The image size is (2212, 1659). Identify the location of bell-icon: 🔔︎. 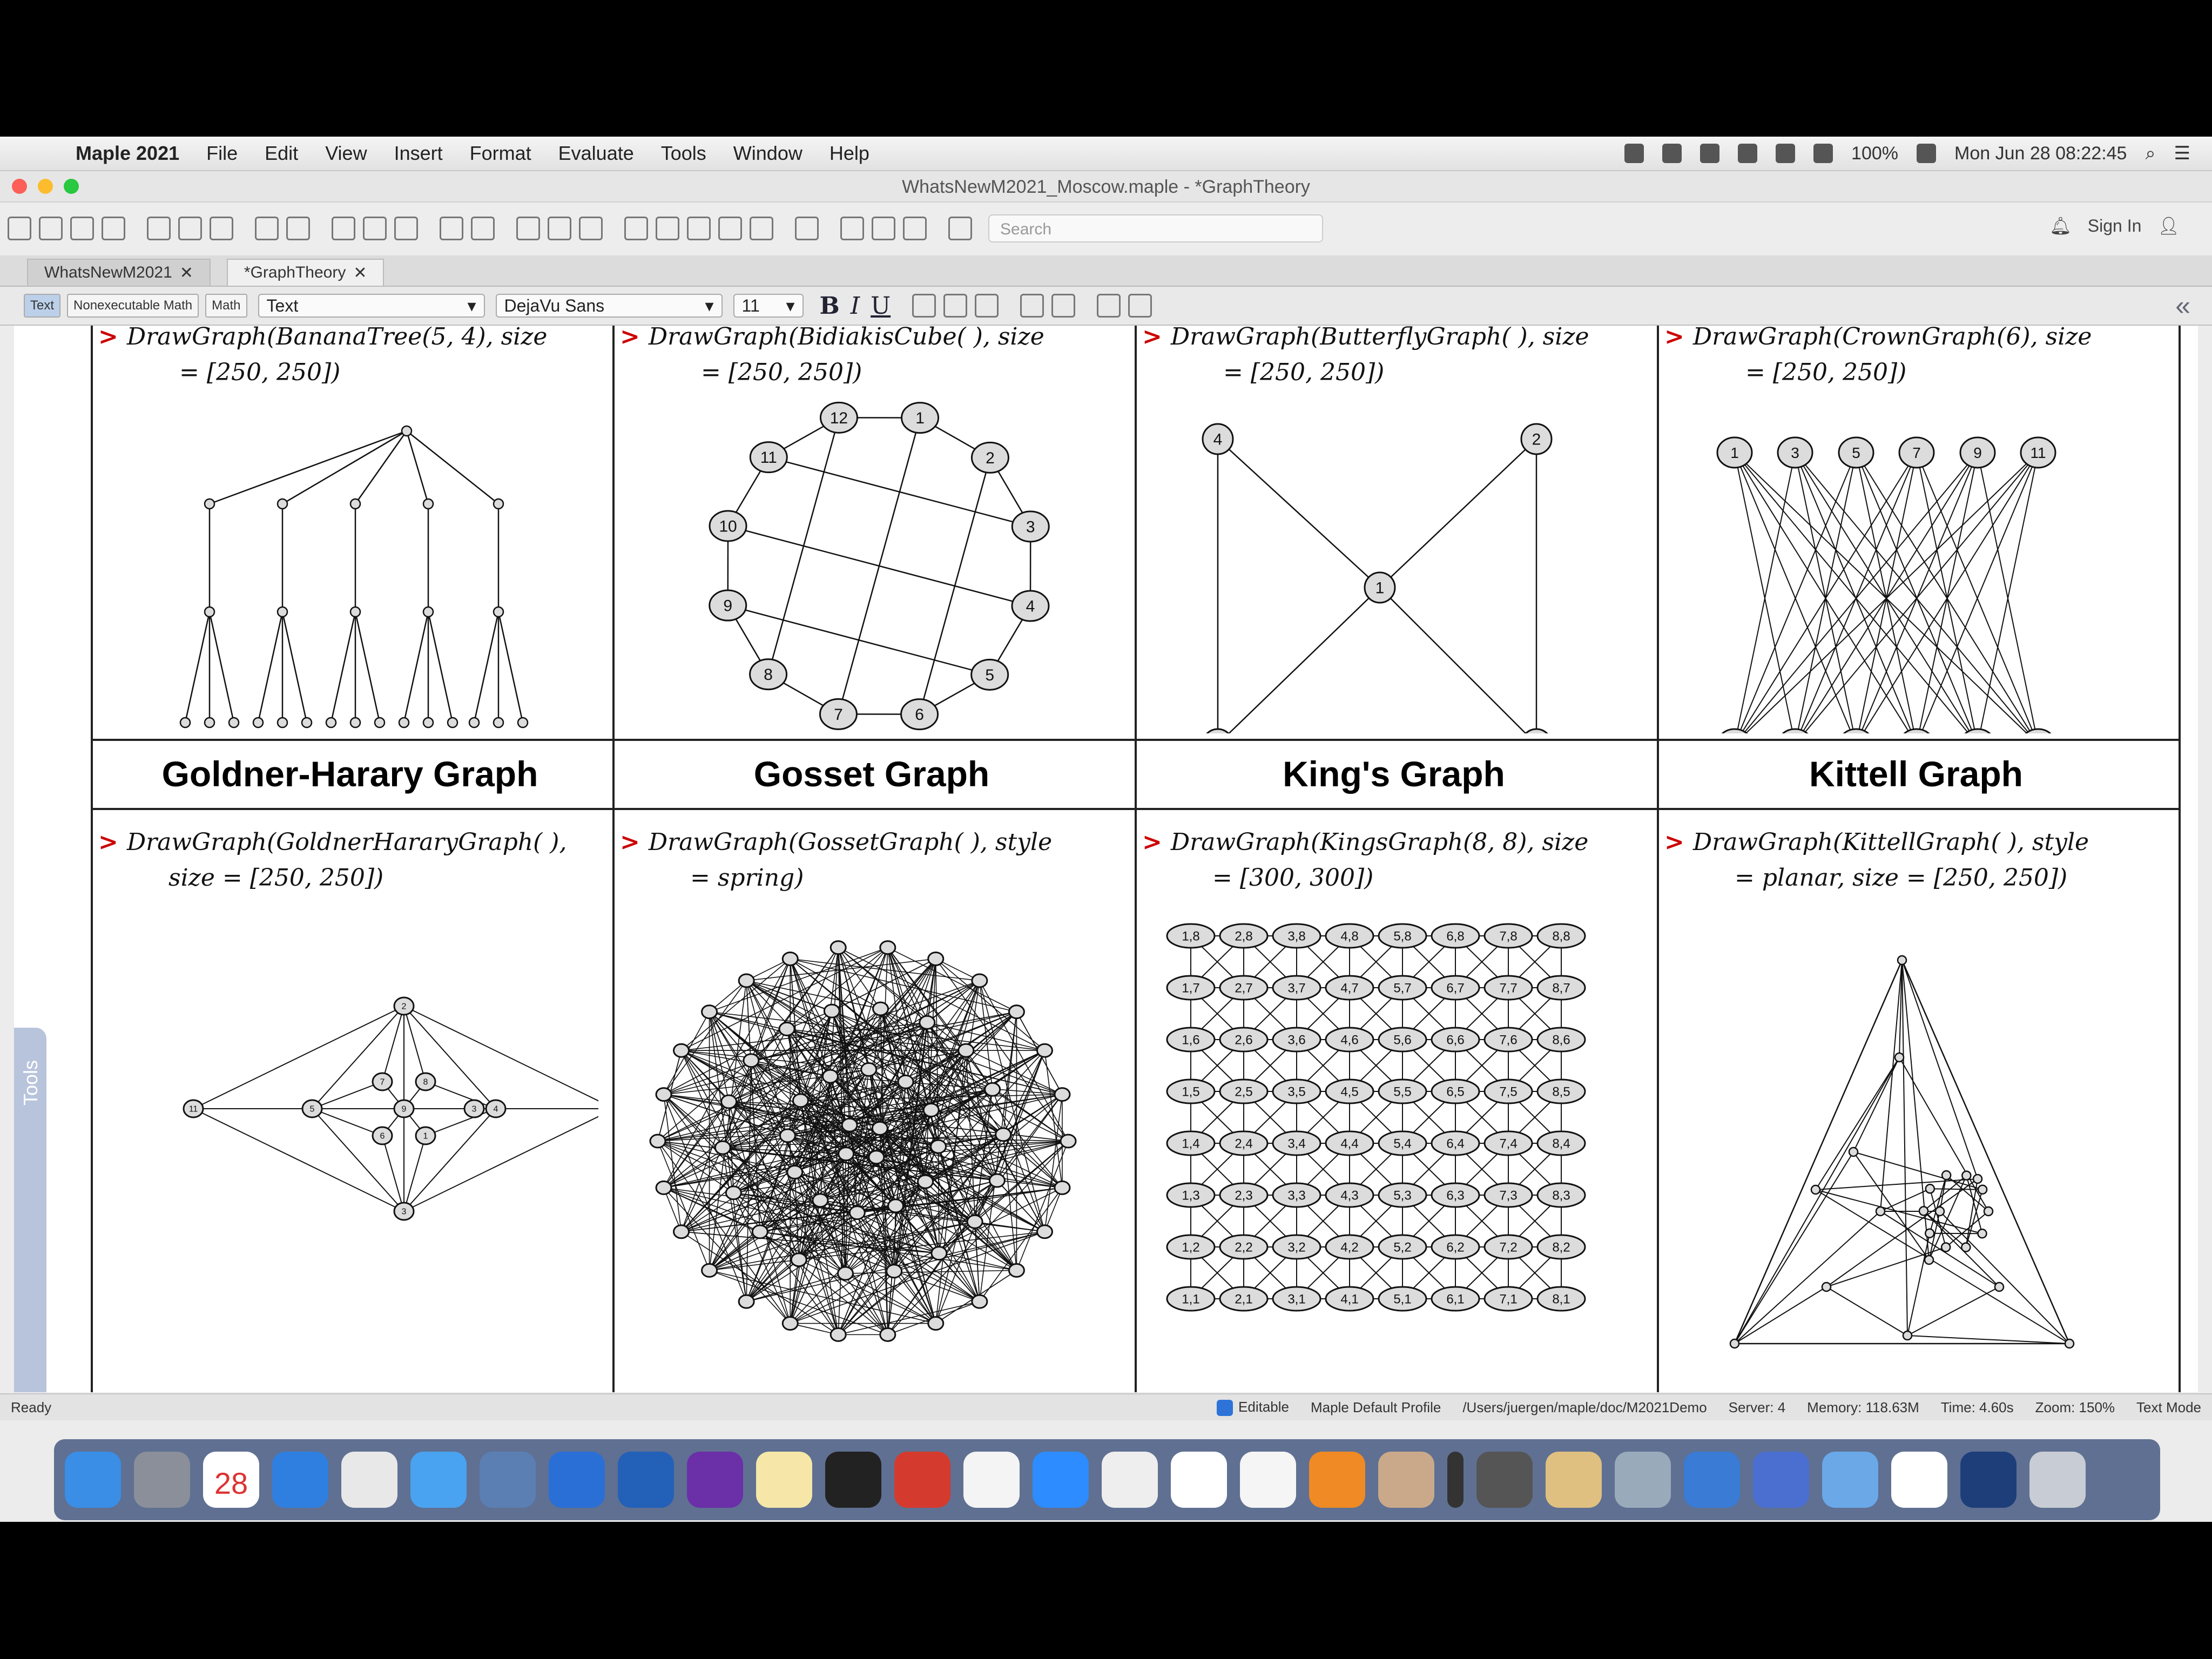
(2060, 225).